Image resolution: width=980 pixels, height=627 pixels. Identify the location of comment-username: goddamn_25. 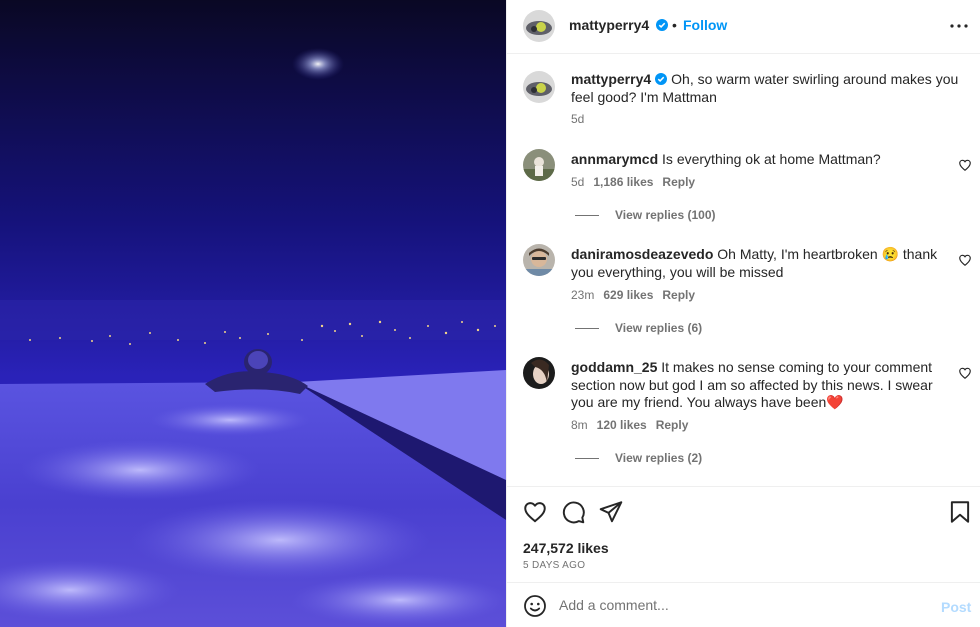
(614, 367).